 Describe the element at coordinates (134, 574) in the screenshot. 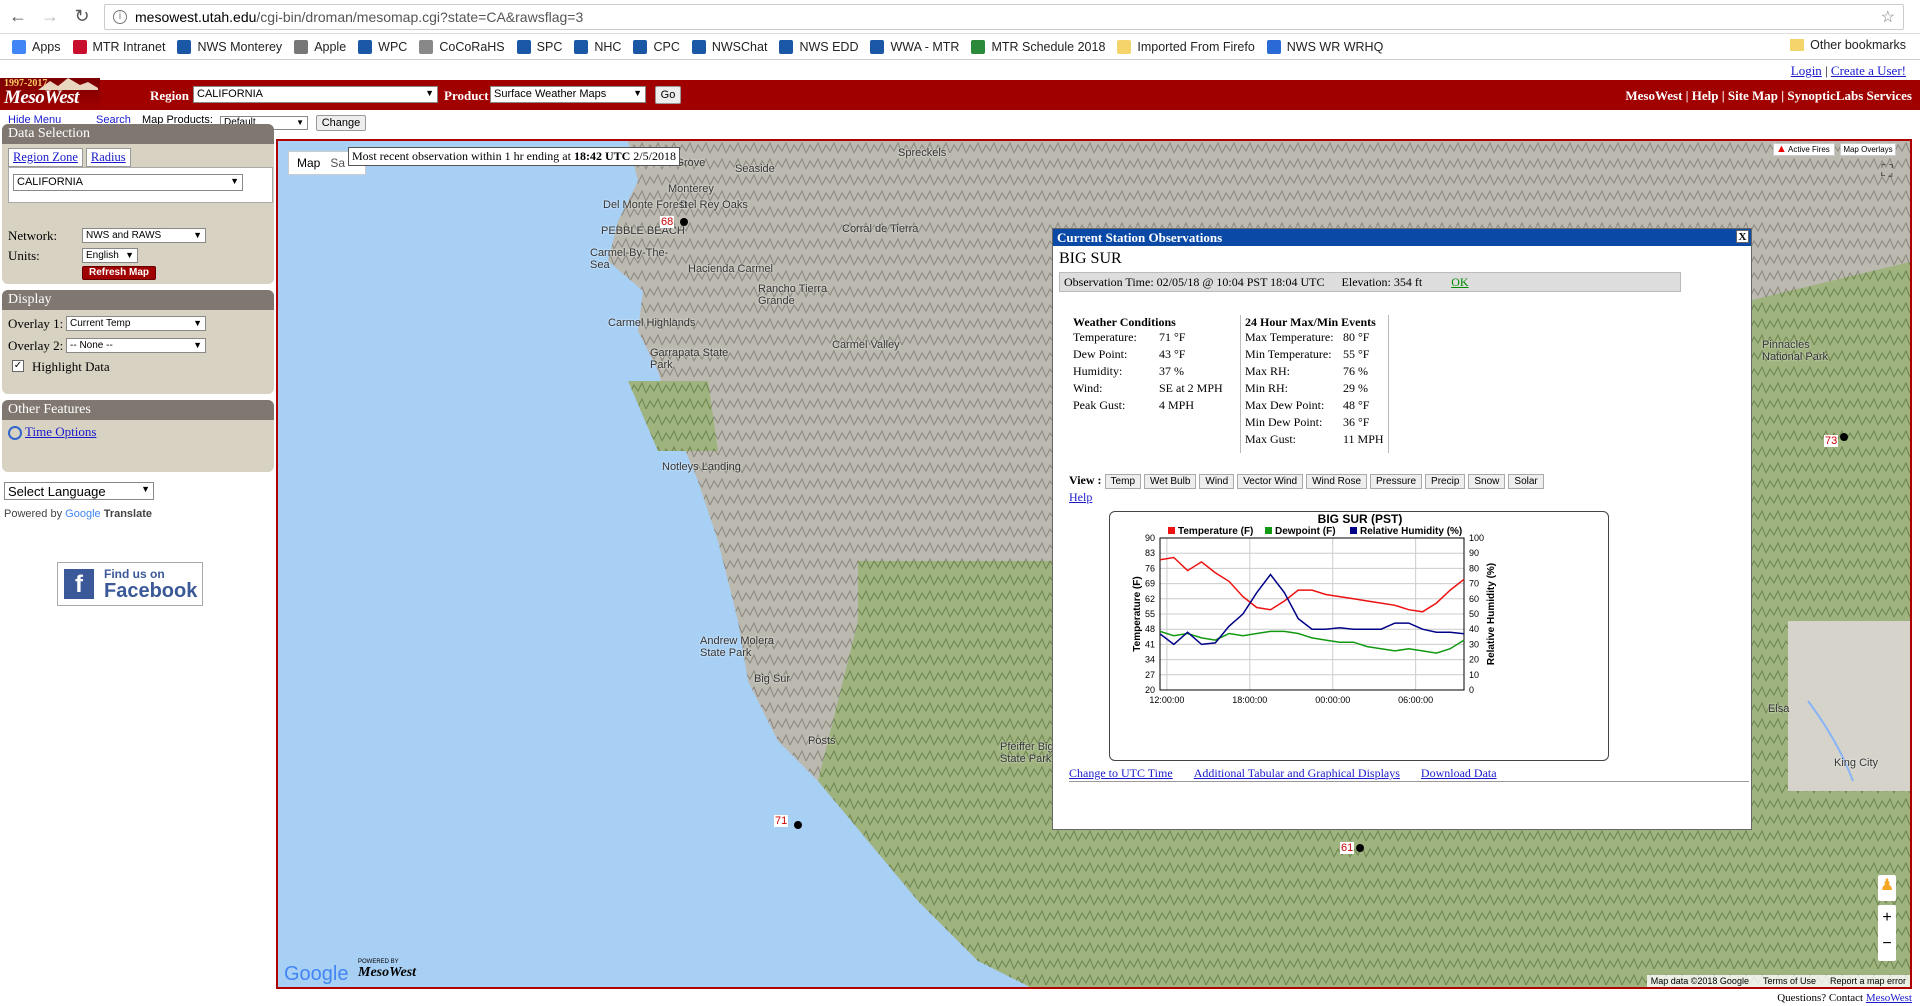

I see `facebook-find-text: Find us on` at that location.